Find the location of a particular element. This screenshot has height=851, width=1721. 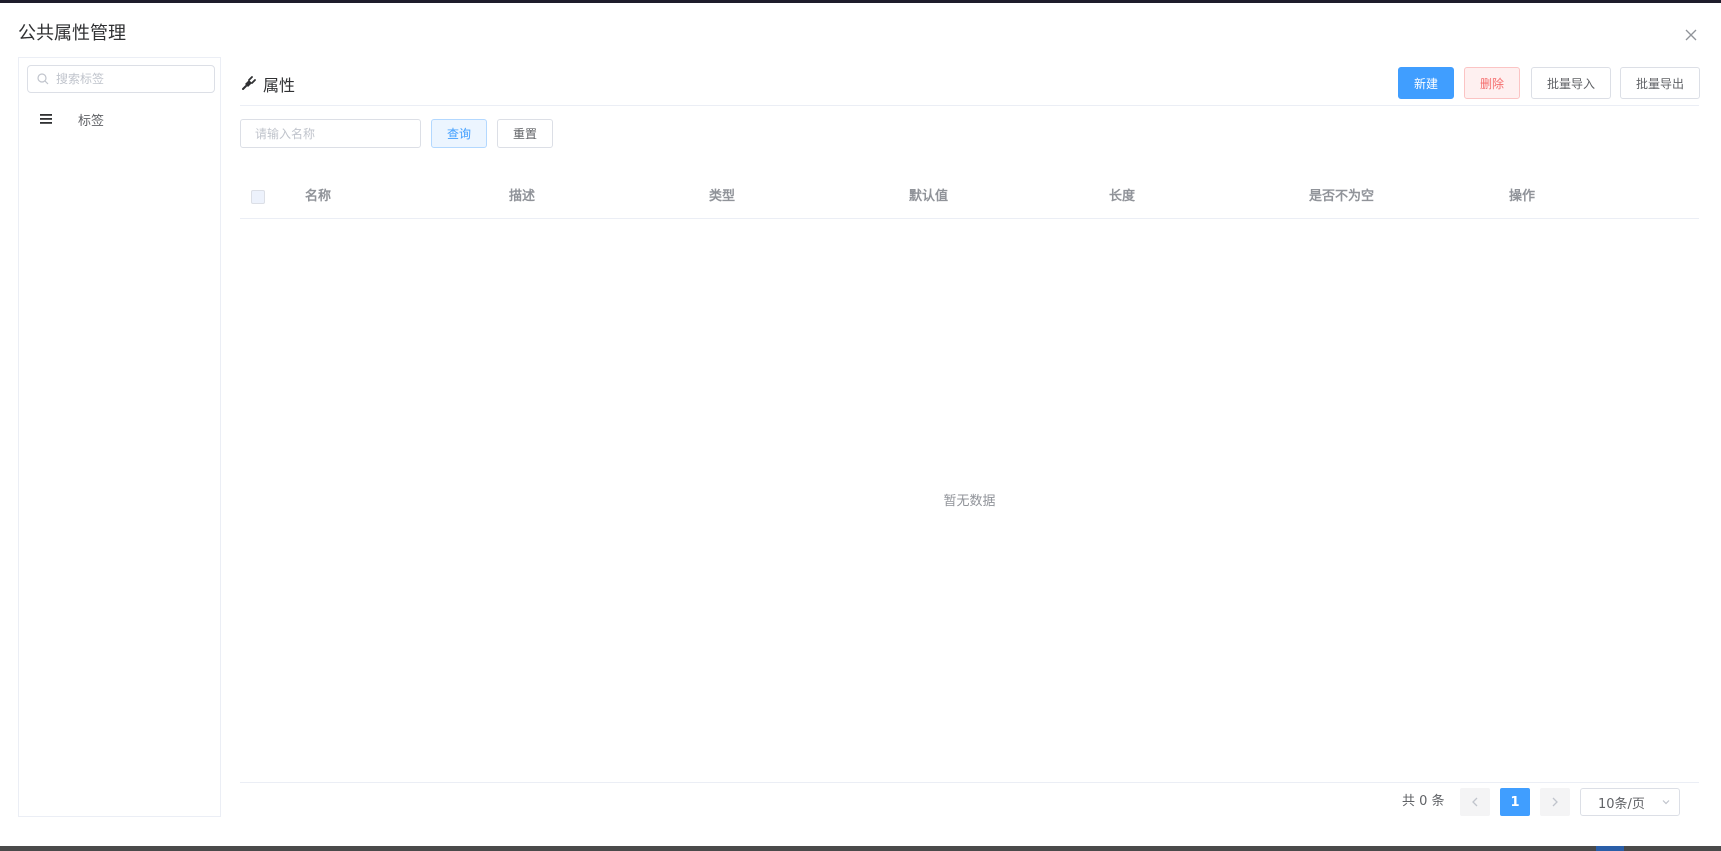

chevron-left-icon is located at coordinates (1475, 802).